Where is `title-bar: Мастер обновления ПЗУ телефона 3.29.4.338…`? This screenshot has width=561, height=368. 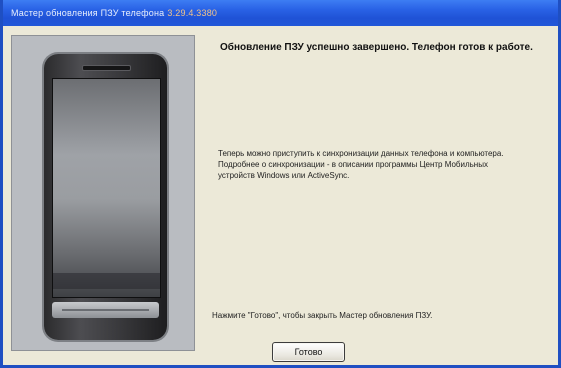 title-bar: Мастер обновления ПЗУ телефона 3.29.4.338… is located at coordinates (280, 13).